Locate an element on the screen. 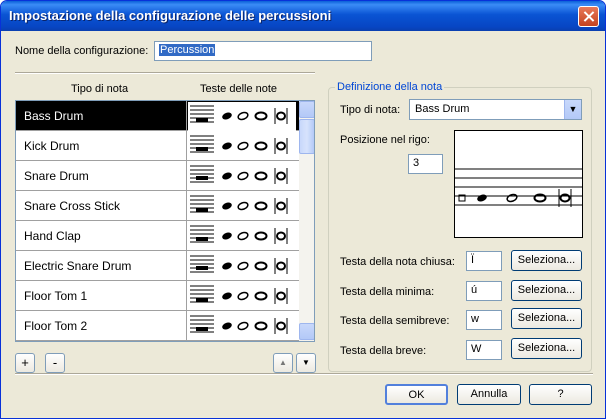 This screenshot has height=419, width=606. list-scrollbar is located at coordinates (306, 221).